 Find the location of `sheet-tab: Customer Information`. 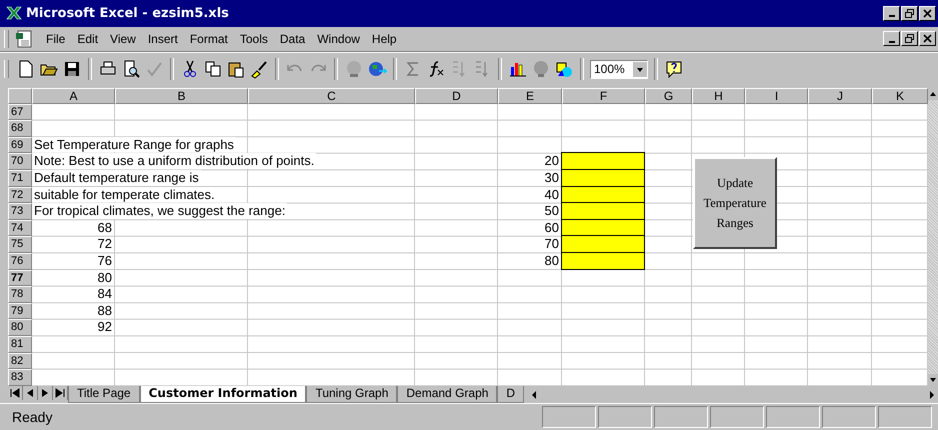

sheet-tab: Customer Information is located at coordinates (223, 395).